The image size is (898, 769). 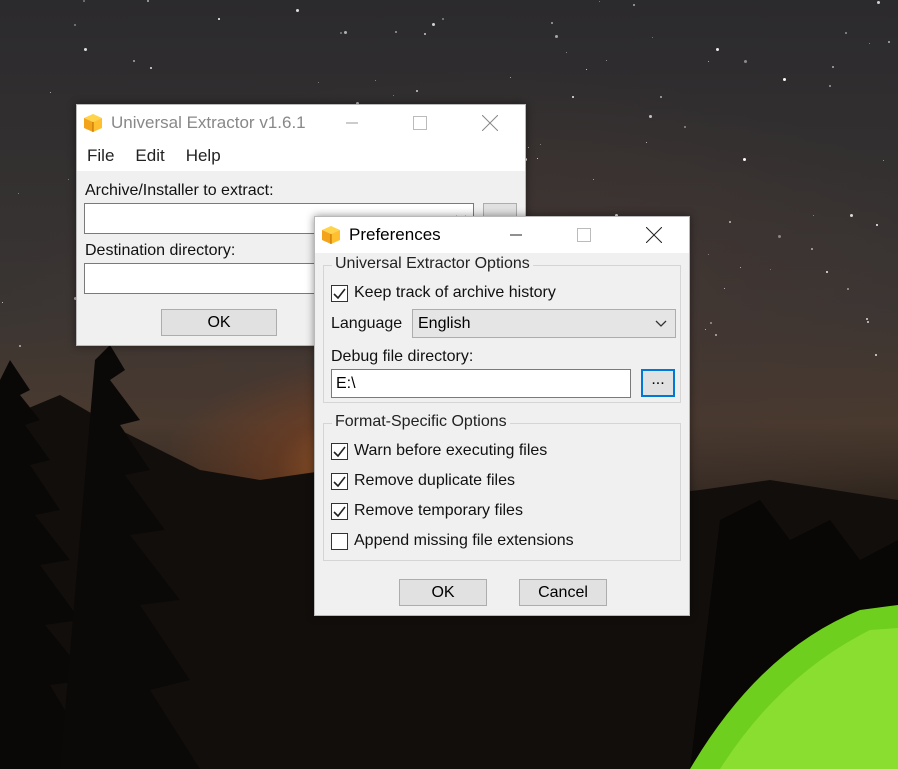 What do you see at coordinates (544, 323) in the screenshot?
I see `language-select: English` at bounding box center [544, 323].